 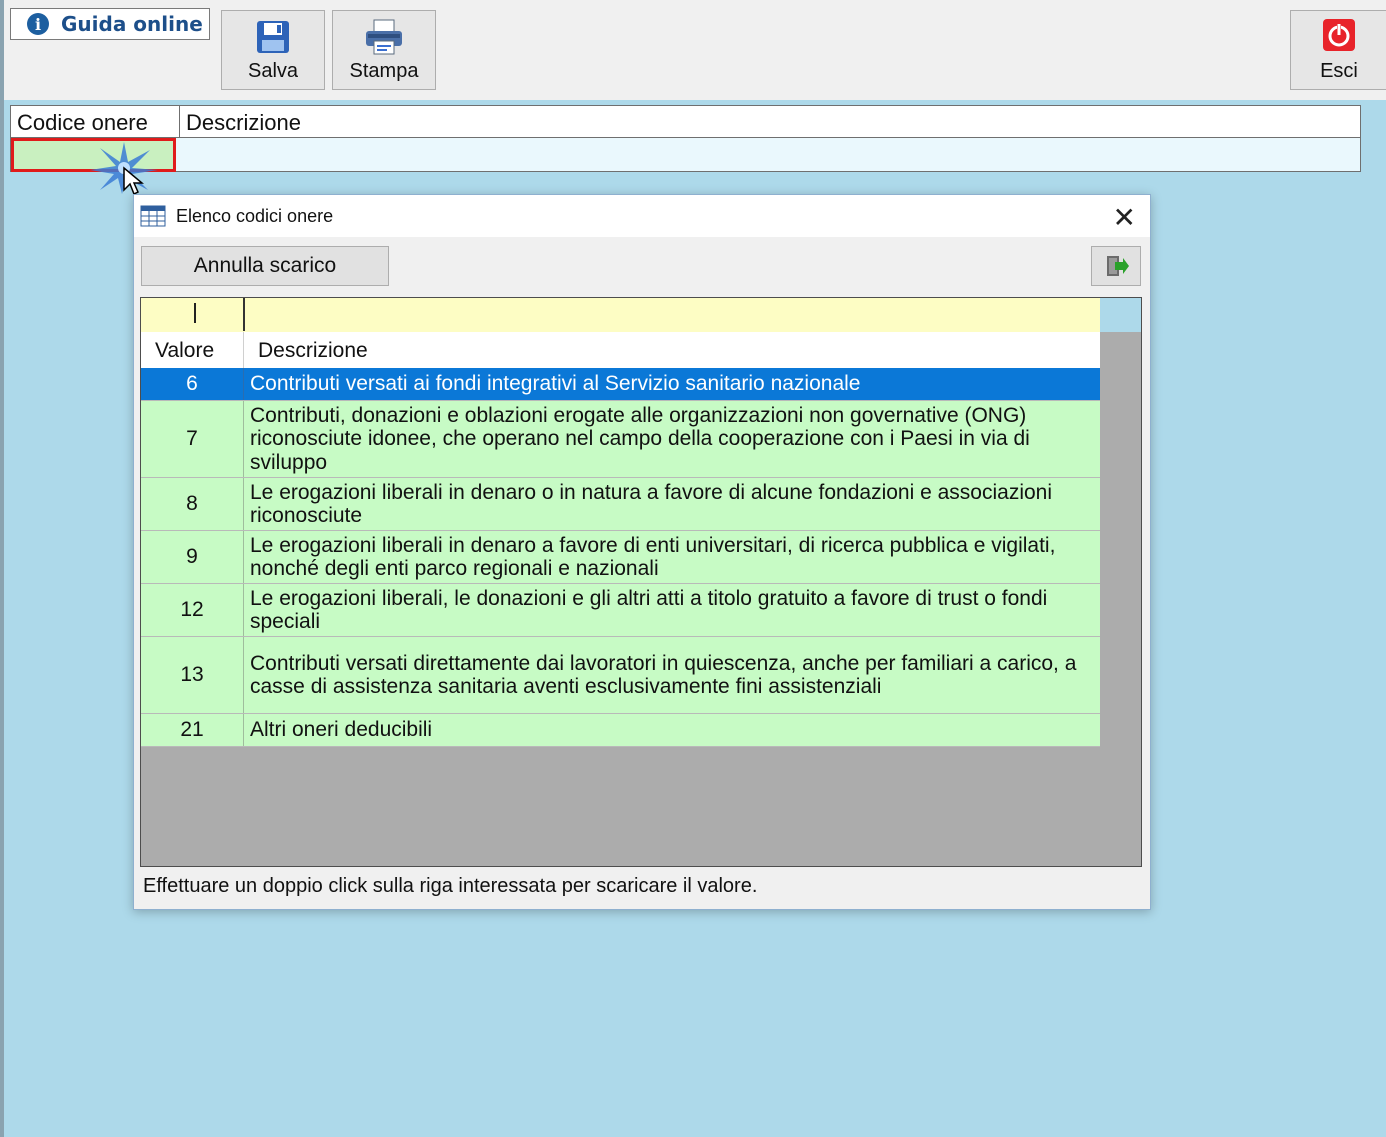 I want to click on print-button: Stampa, so click(x=384, y=50).